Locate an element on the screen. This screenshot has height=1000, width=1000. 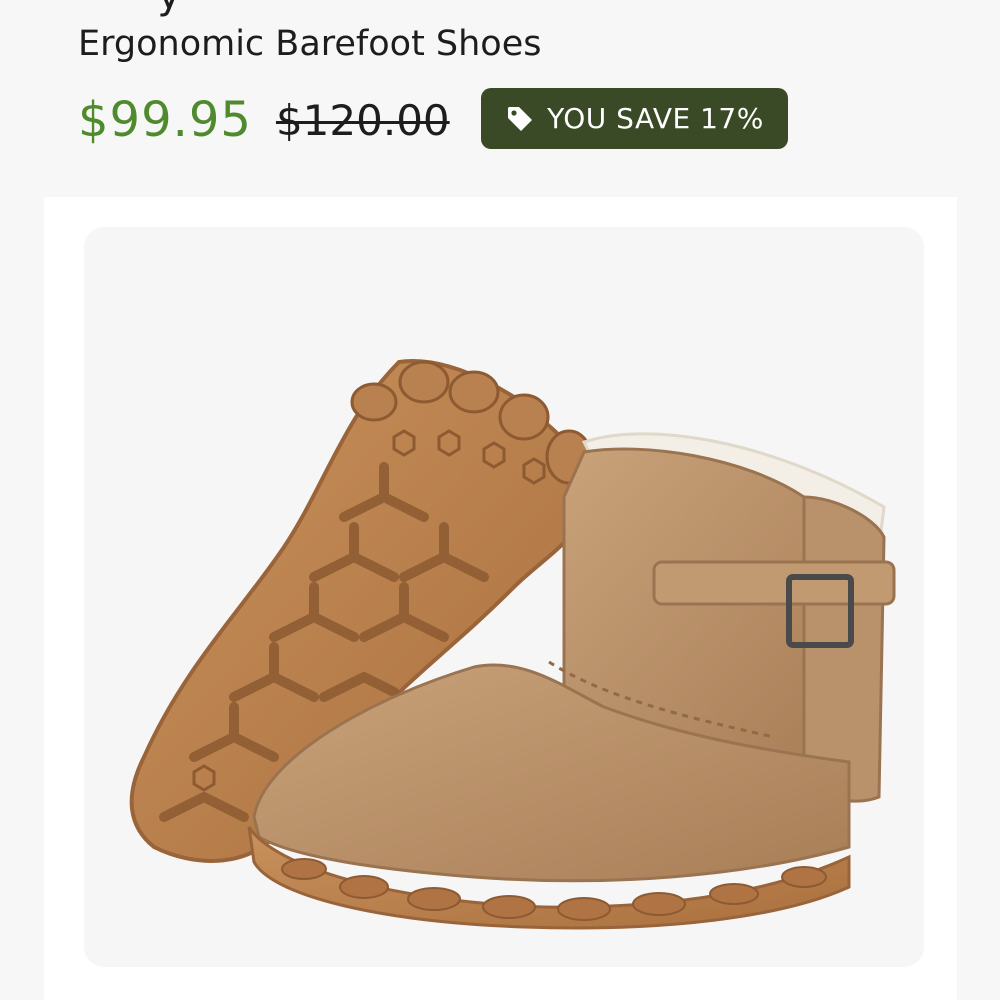
sale-price: $99.95 is located at coordinates (165, 120).